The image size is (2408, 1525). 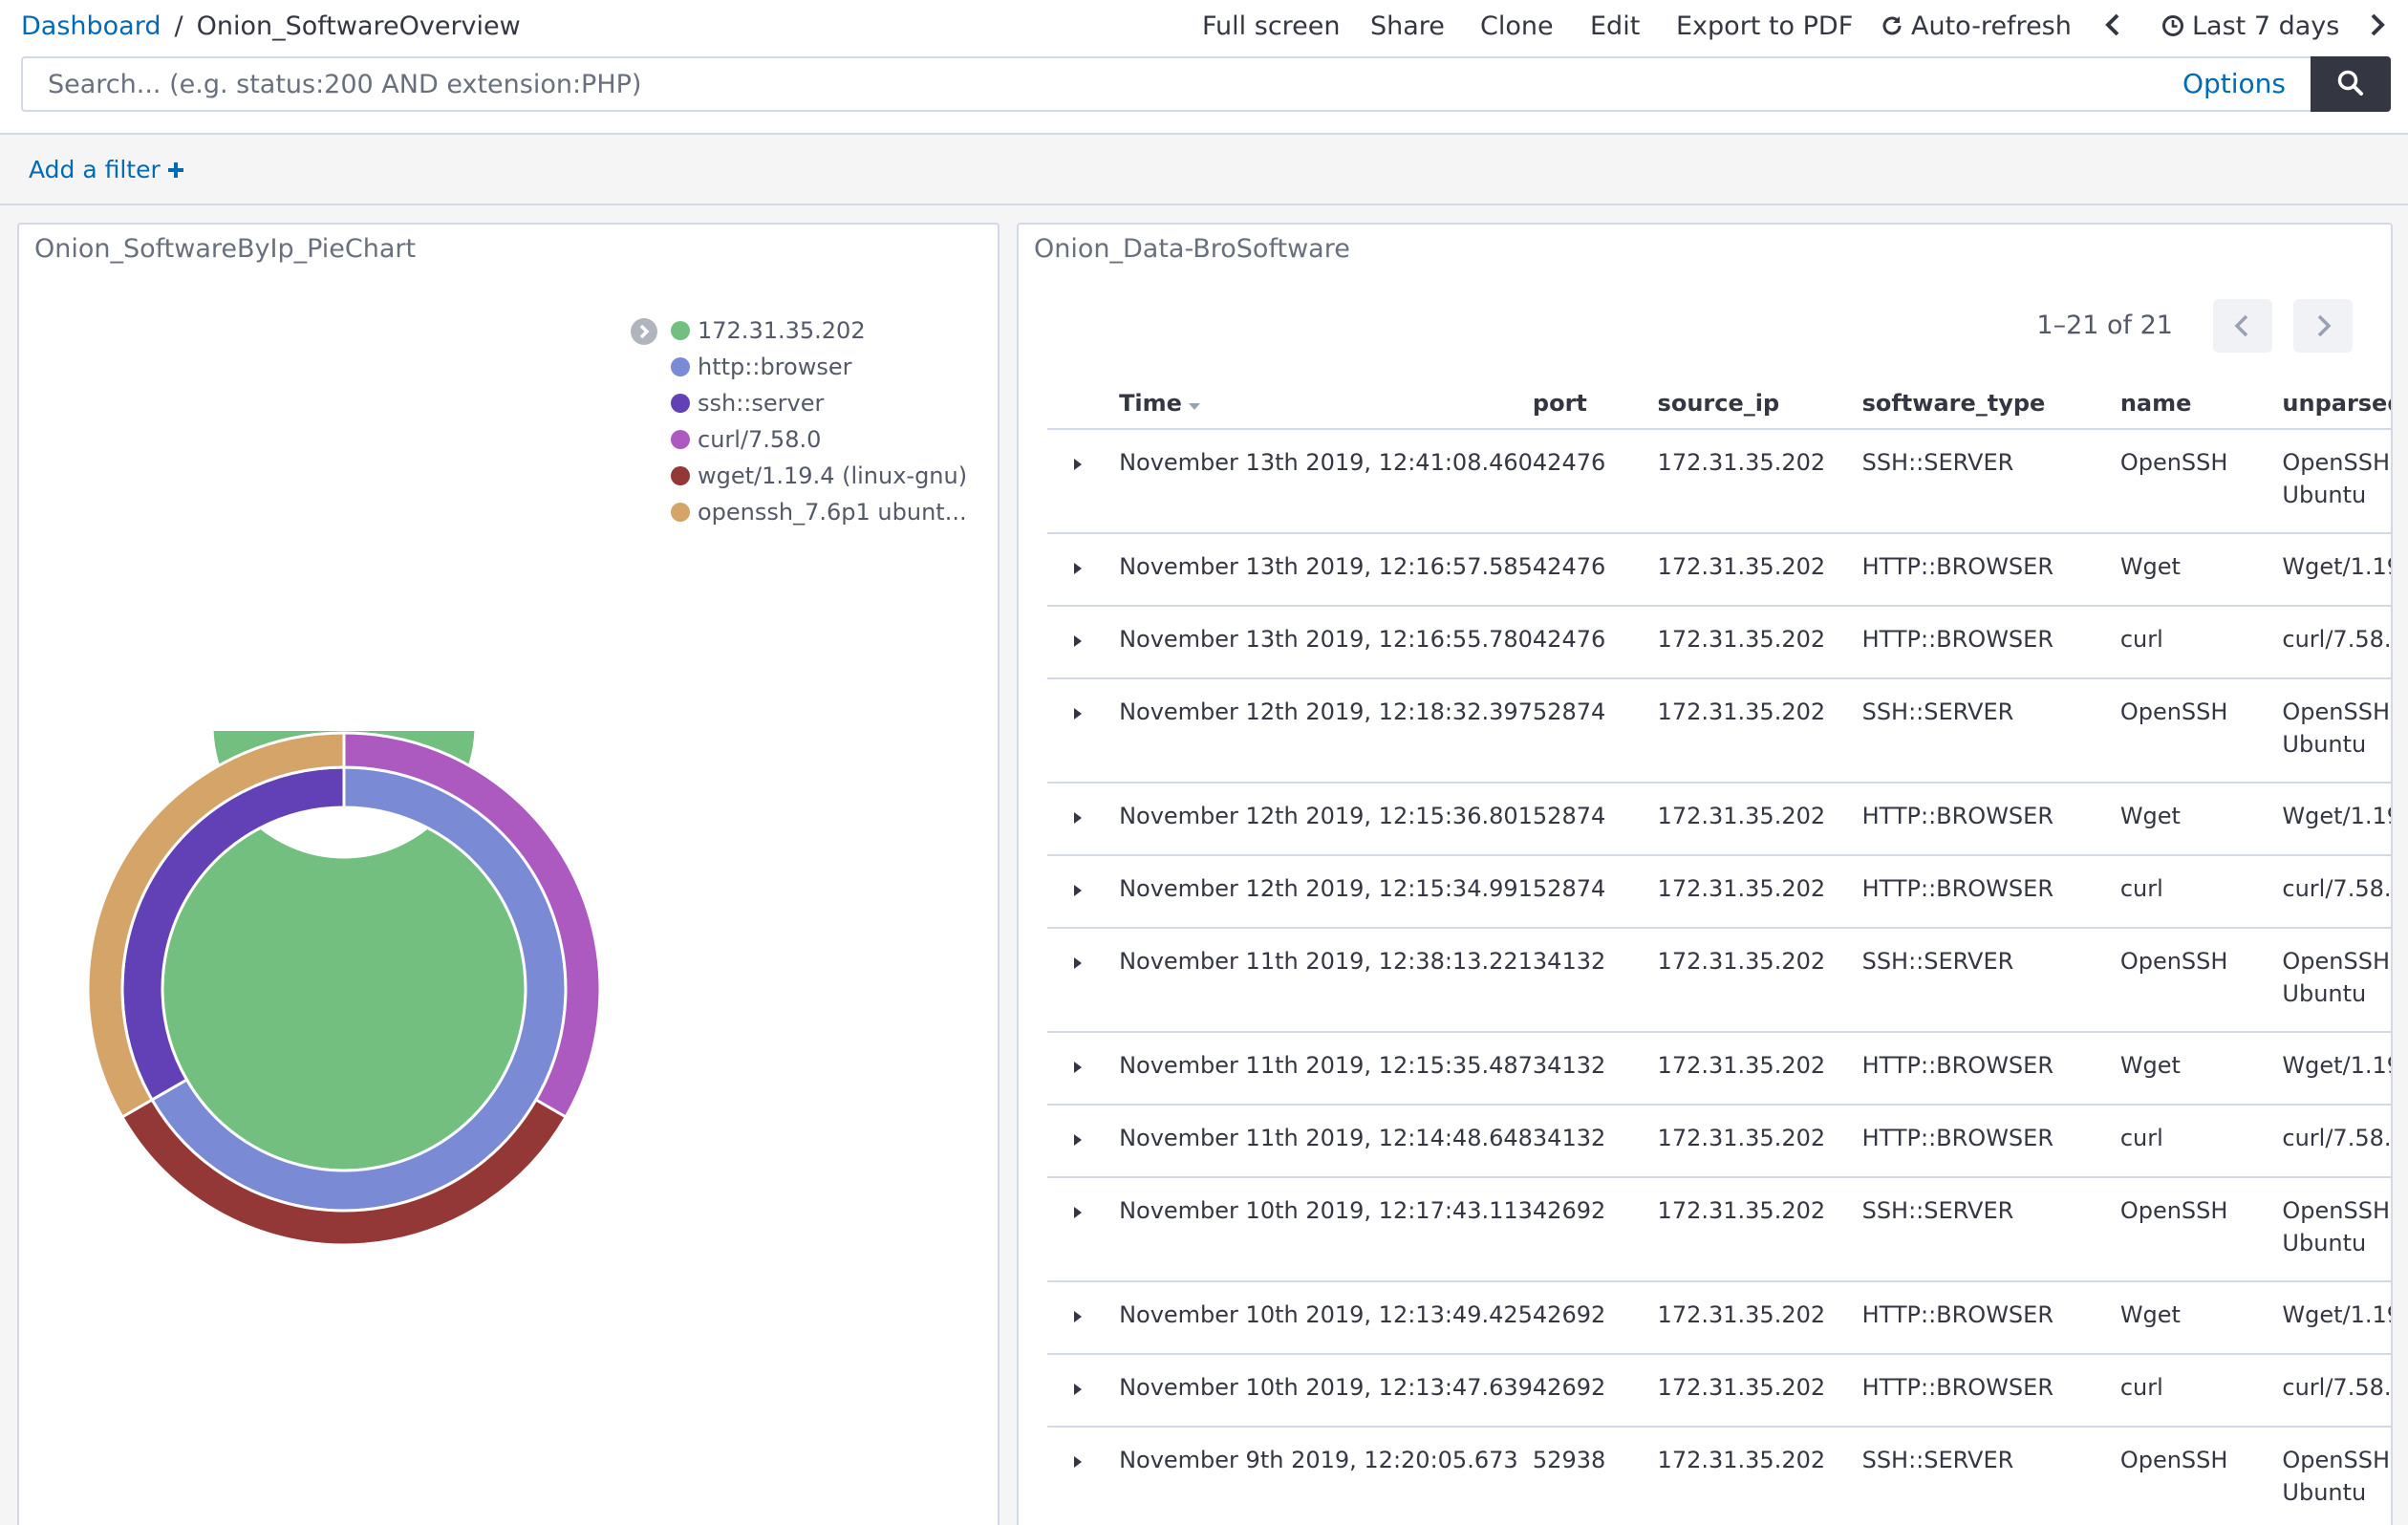 What do you see at coordinates (2336, 642) in the screenshot?
I see `cell-unparsed: curl/7.58.0` at bounding box center [2336, 642].